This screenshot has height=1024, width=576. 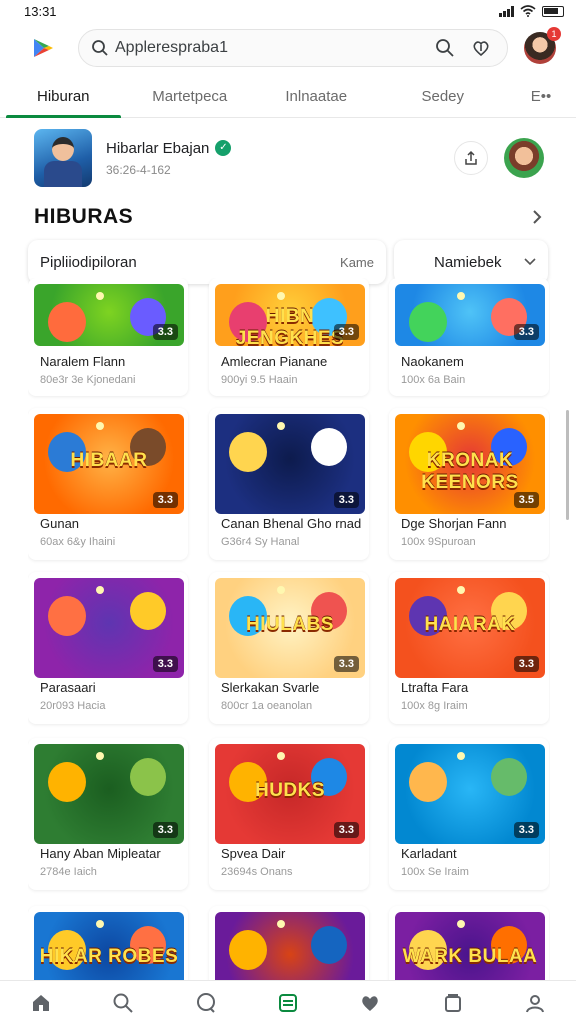 What do you see at coordinates (542, 45) in the screenshot?
I see `account-avatar: 1` at bounding box center [542, 45].